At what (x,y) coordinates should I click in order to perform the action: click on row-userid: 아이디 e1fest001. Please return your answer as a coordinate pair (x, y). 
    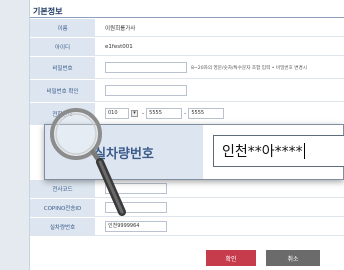
    Looking at the image, I should click on (187, 47).